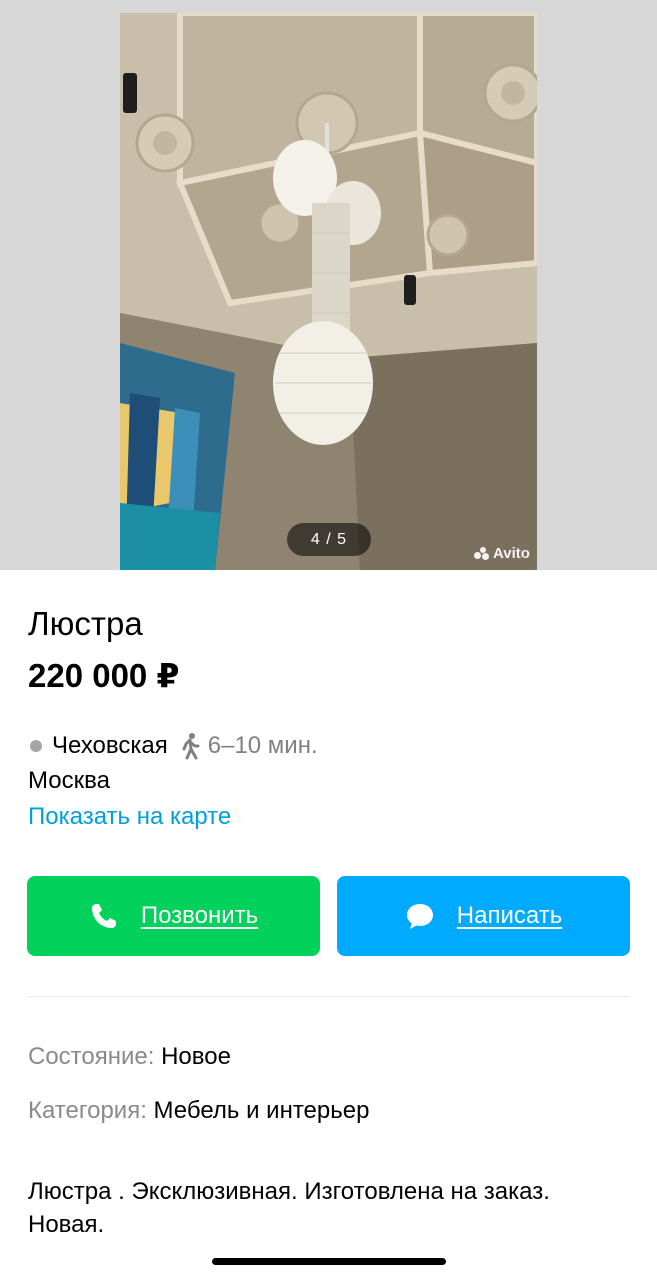  What do you see at coordinates (329, 1261) in the screenshot?
I see `home-indicator` at bounding box center [329, 1261].